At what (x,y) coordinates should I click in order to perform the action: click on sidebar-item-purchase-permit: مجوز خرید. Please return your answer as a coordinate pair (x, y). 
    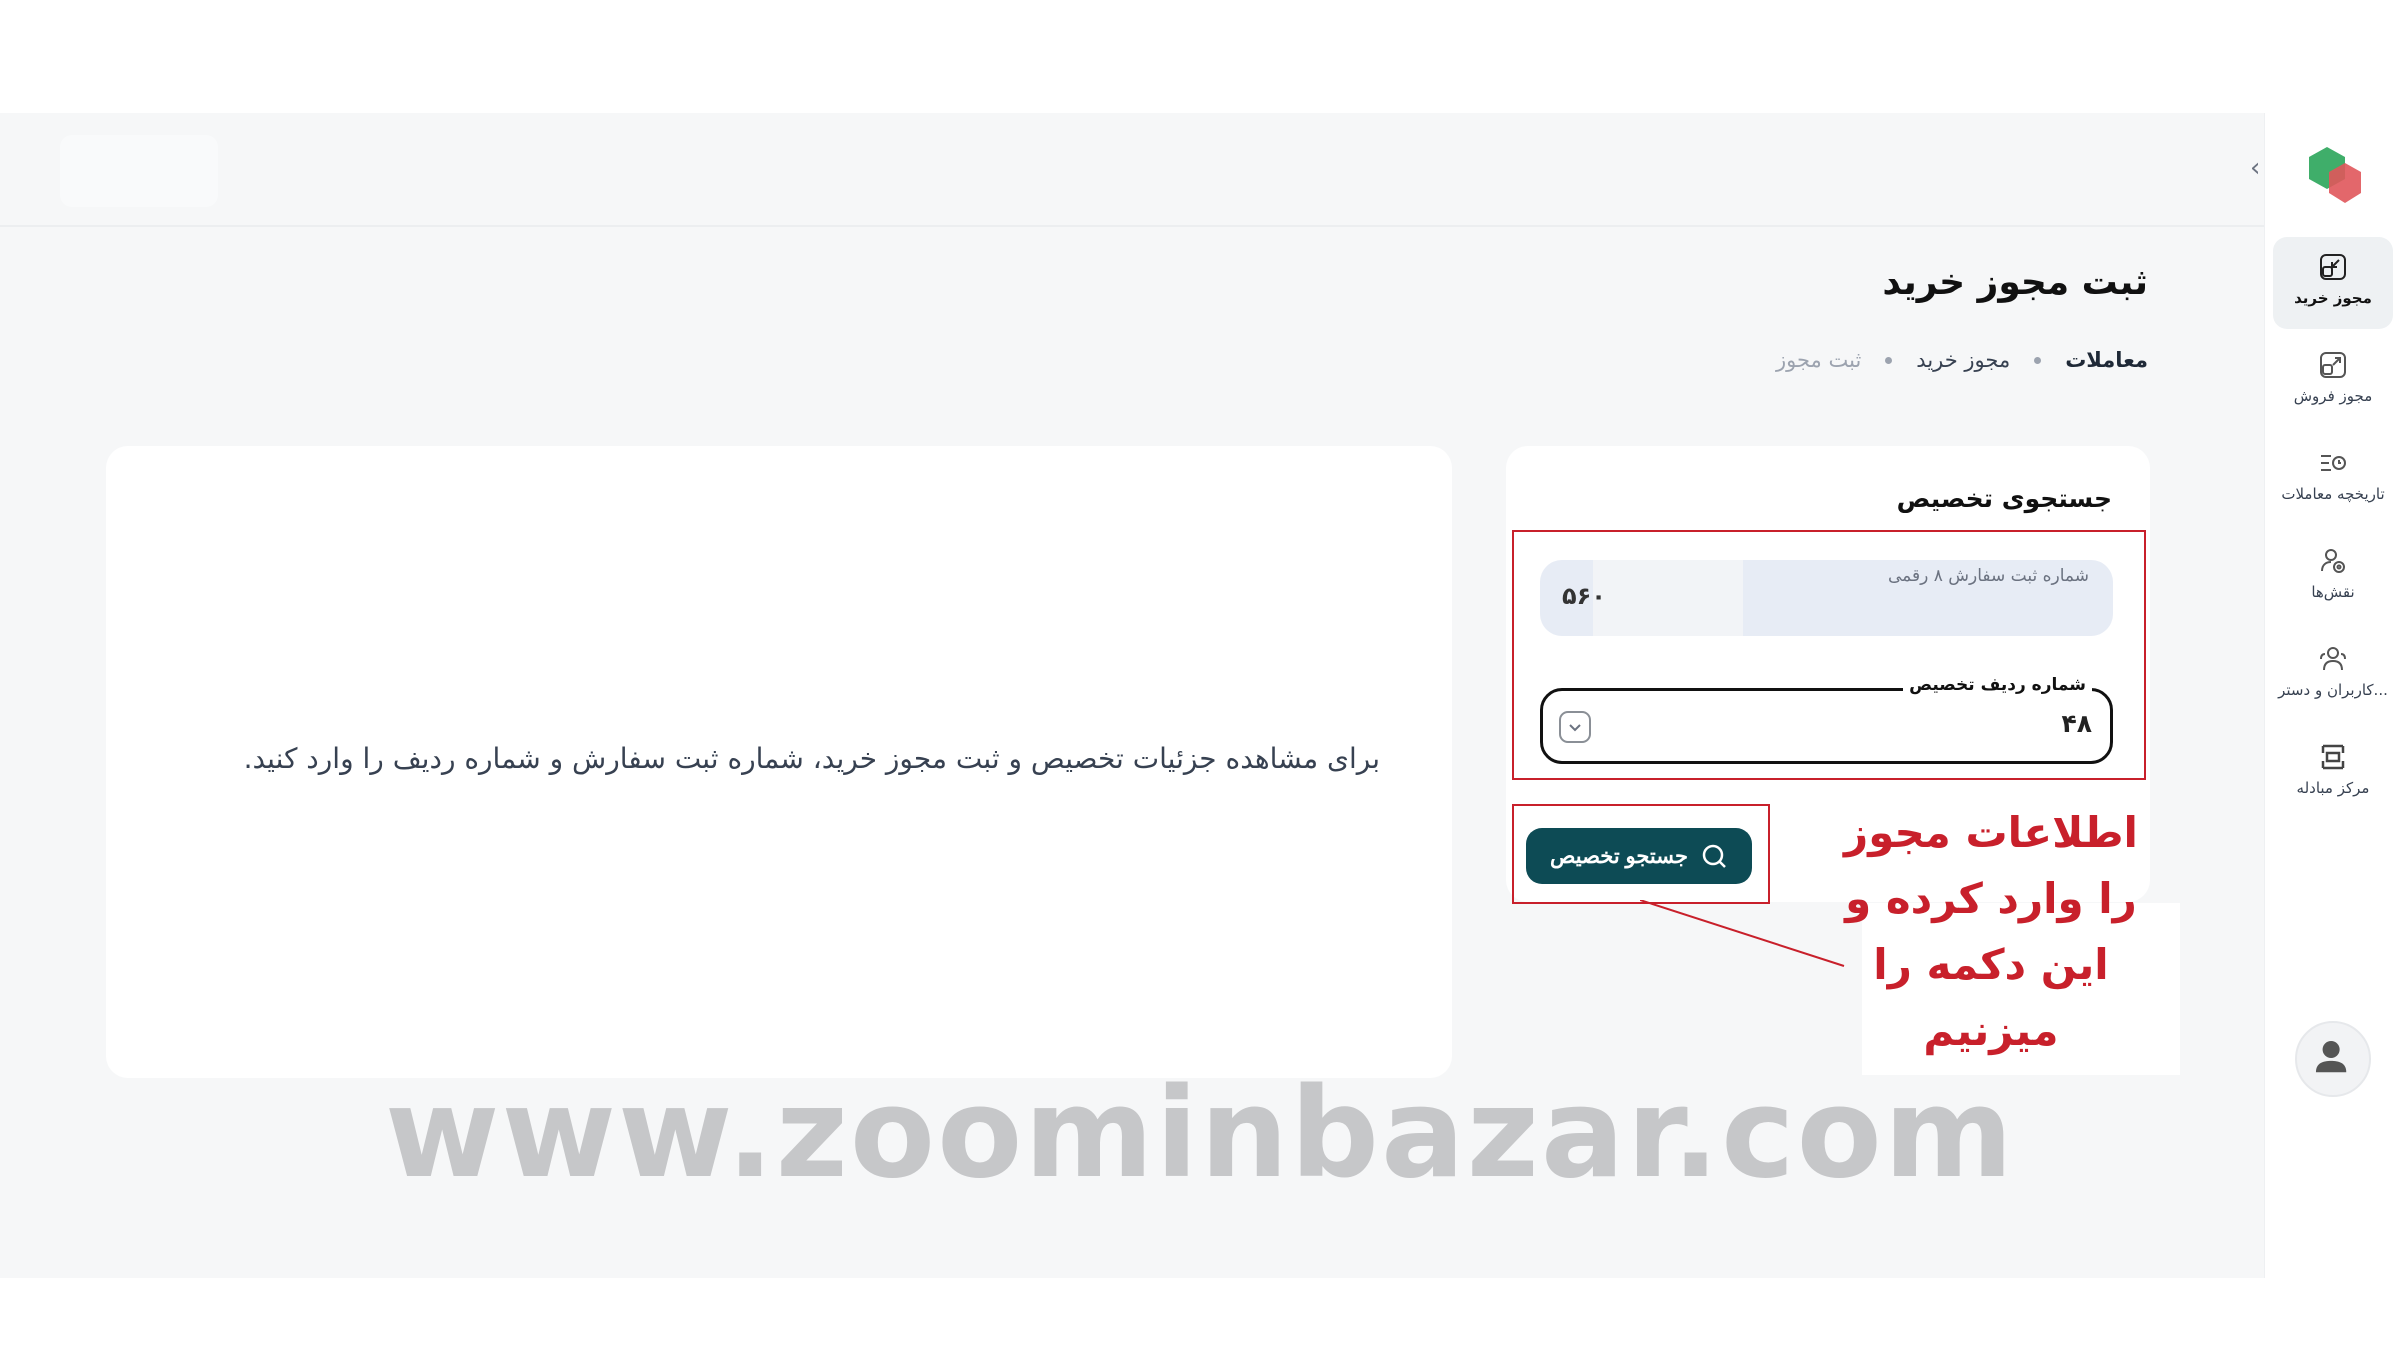
    Looking at the image, I should click on (2333, 283).